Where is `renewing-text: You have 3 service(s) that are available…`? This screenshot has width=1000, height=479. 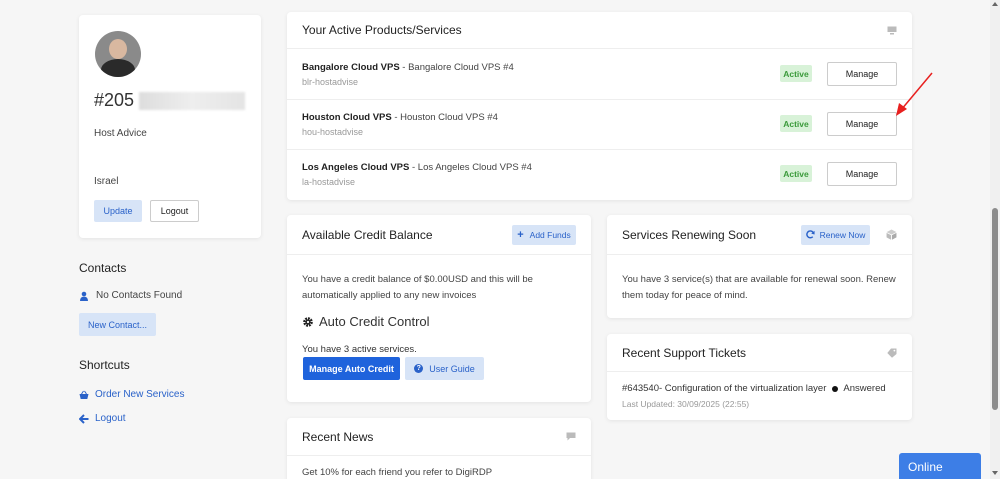 renewing-text: You have 3 service(s) that are available… is located at coordinates (759, 287).